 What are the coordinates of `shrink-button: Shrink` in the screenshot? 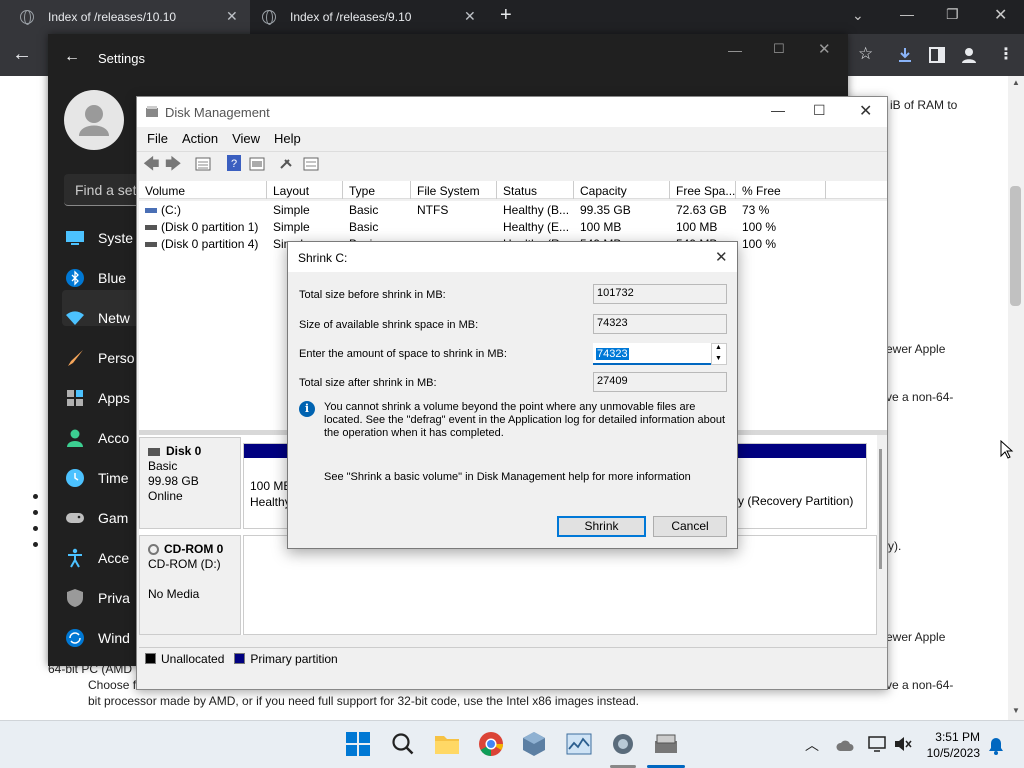 It's located at (601, 526).